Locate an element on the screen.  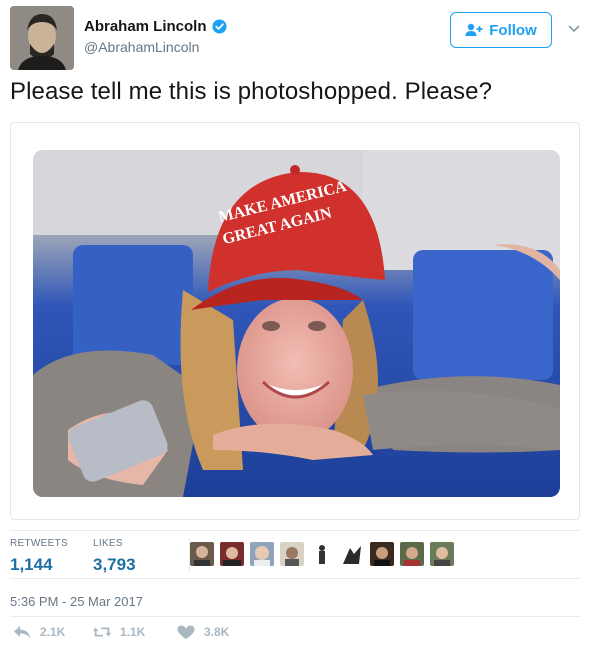
tweet-header: Abraham Lincoln @AbrahamLincoln Follow is located at coordinates (300, 39).